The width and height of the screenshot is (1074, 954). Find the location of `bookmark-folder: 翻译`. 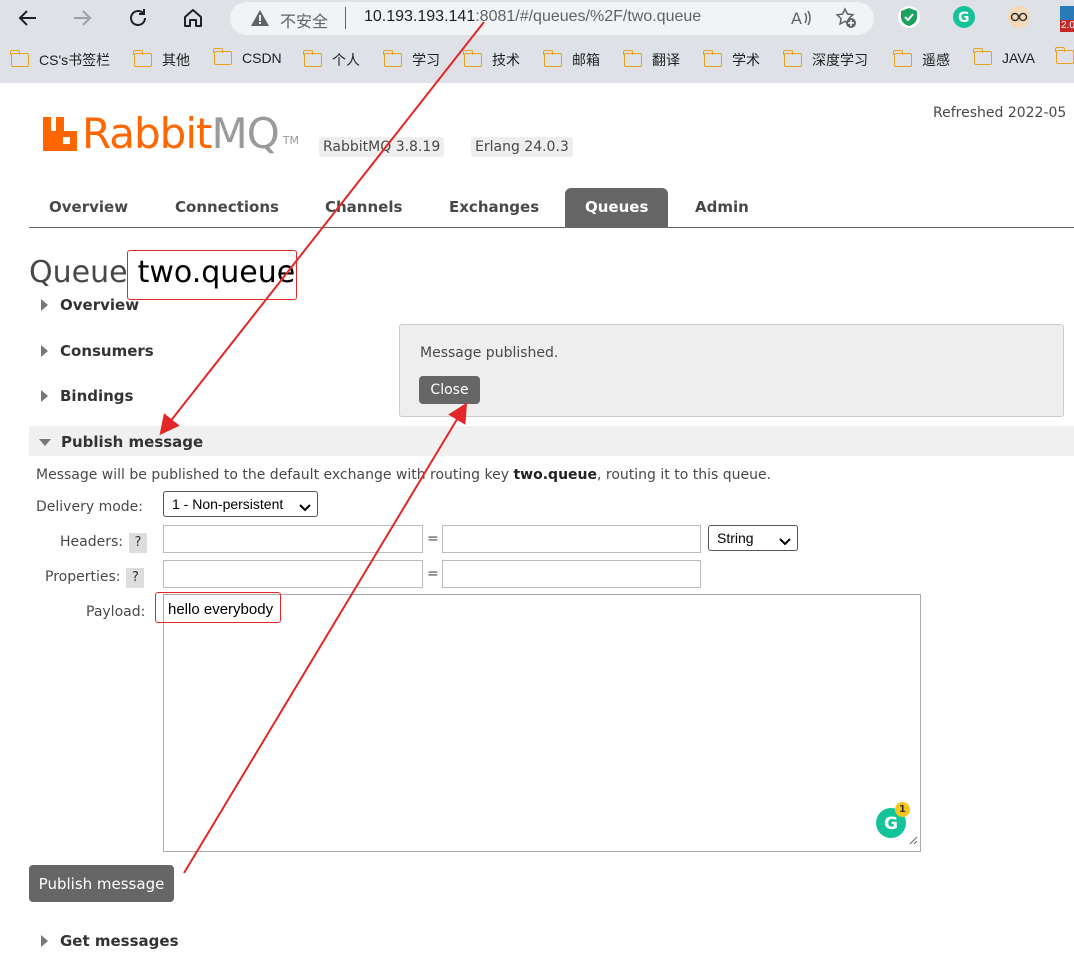

bookmark-folder: 翻译 is located at coordinates (651, 60).